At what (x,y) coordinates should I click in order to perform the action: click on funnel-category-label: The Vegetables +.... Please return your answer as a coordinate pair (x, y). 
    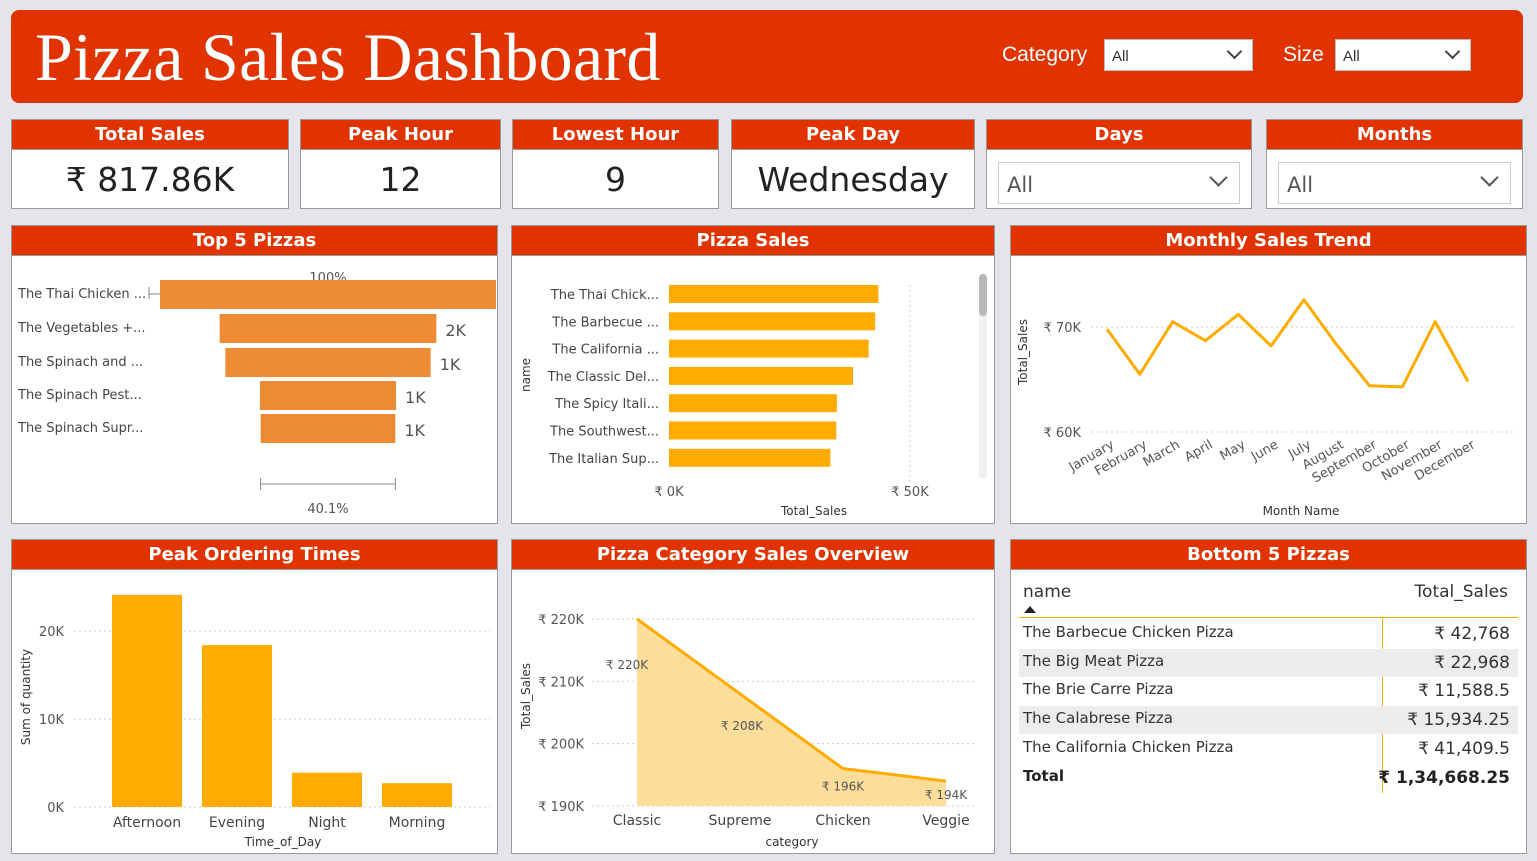
    Looking at the image, I should click on (81, 328).